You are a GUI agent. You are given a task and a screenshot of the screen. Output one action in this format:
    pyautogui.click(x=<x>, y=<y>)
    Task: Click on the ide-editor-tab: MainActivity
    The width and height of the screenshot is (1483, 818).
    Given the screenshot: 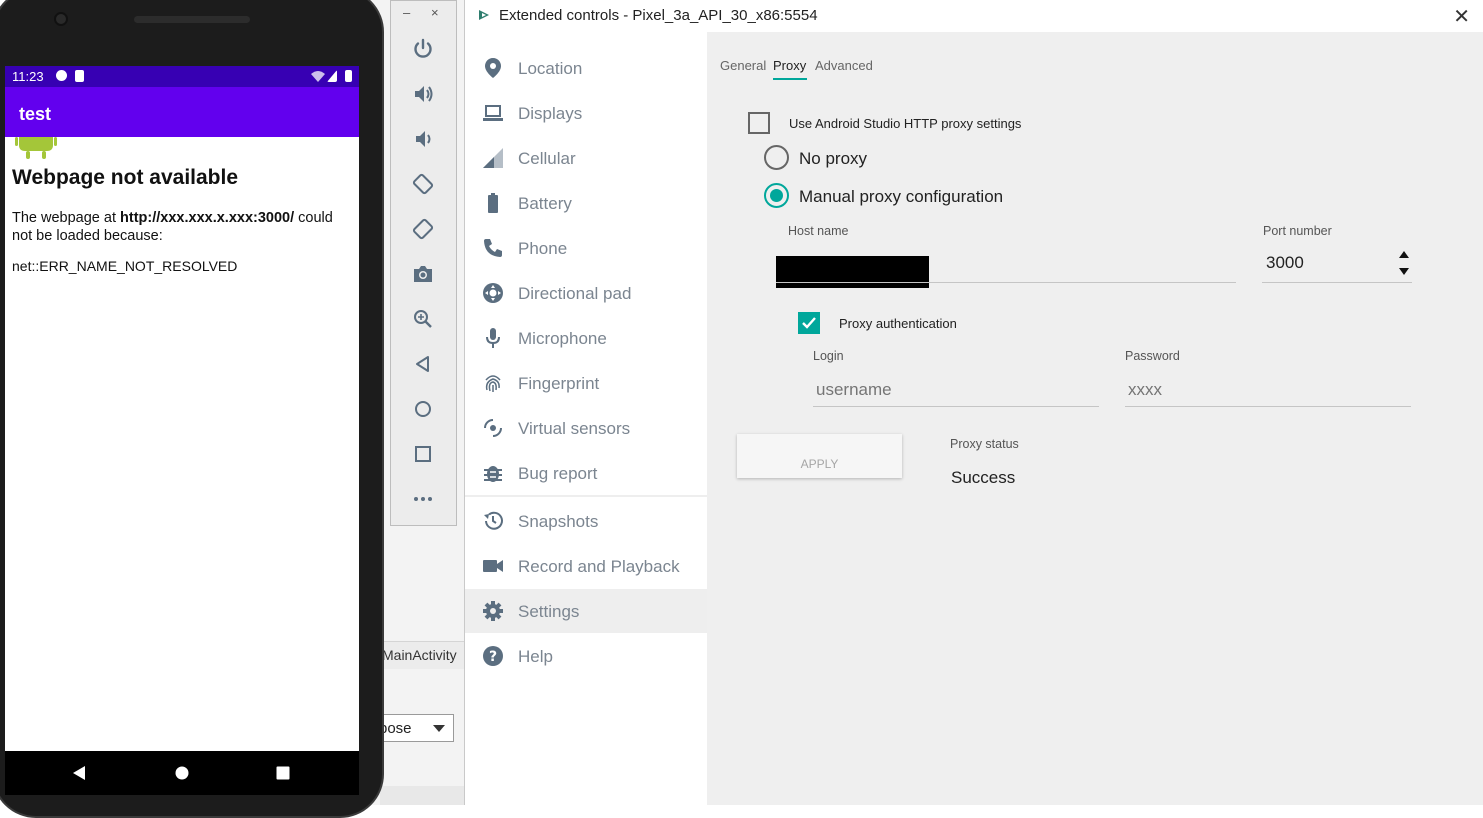 What is the action you would take?
    pyautogui.click(x=422, y=655)
    